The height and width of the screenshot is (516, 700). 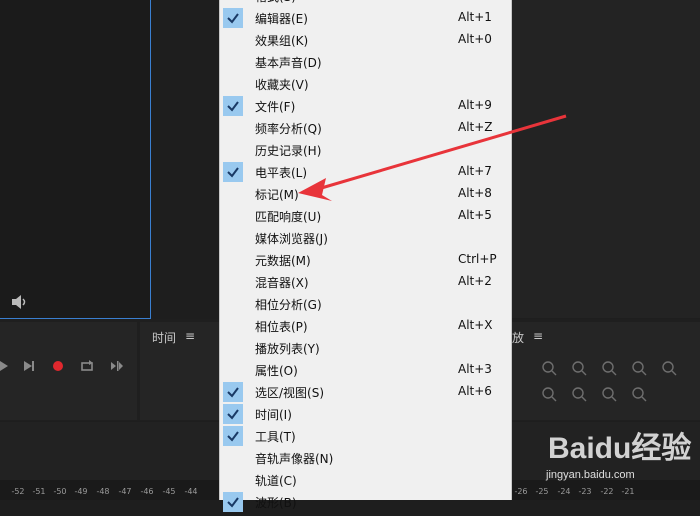 I want to click on menu-item-label: 选区/视图(S), so click(x=290, y=393).